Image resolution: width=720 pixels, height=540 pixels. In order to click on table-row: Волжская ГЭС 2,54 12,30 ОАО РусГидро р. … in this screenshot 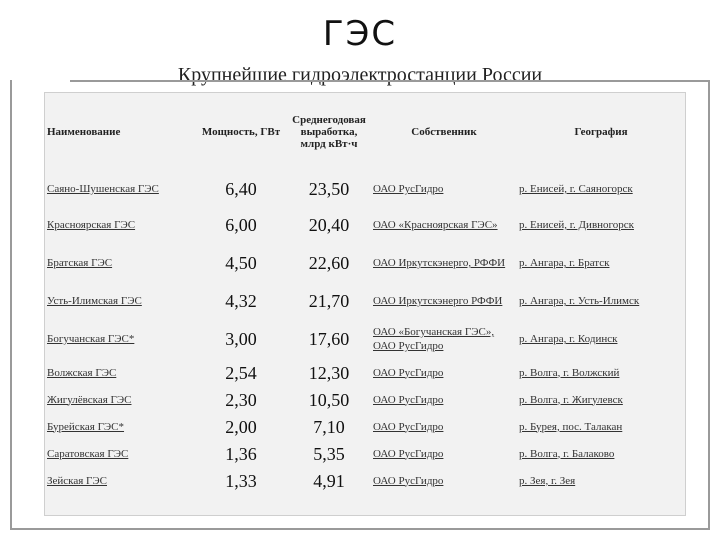, I will do `click(365, 372)`.